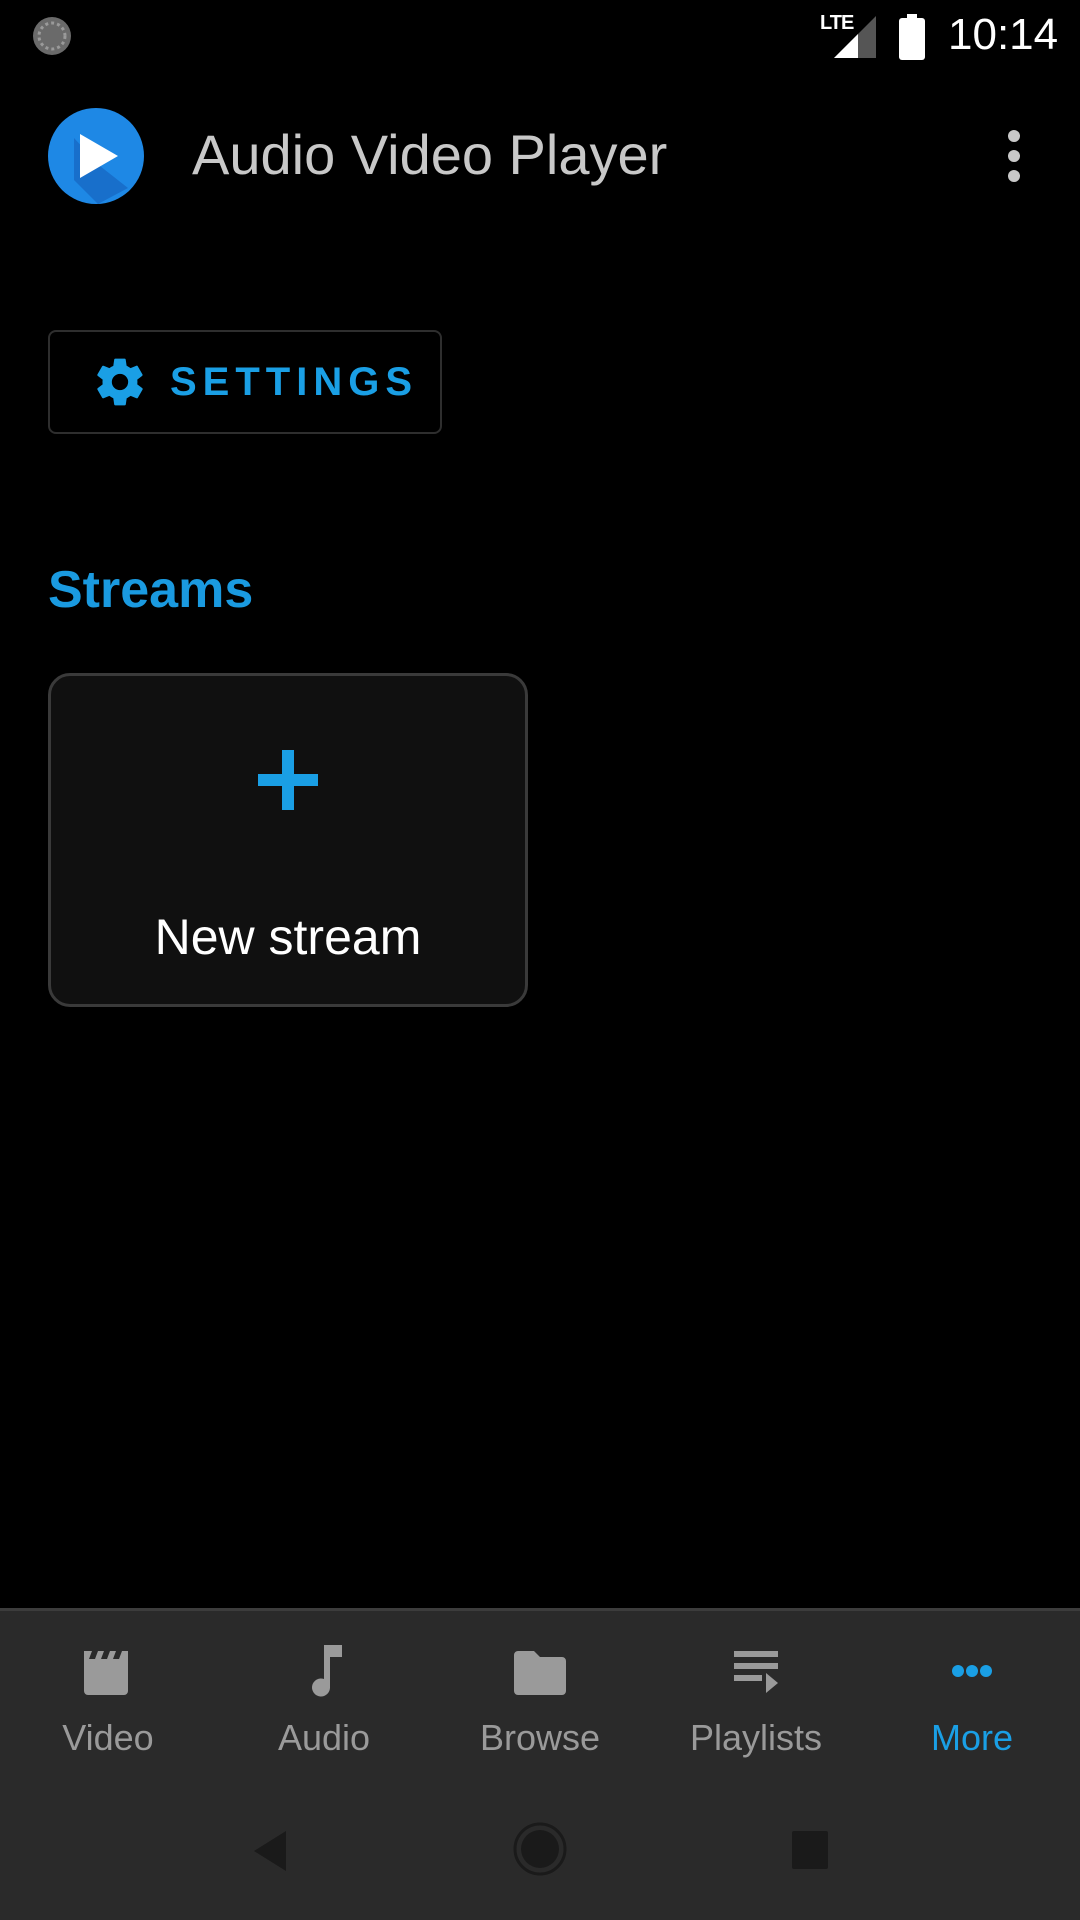 The width and height of the screenshot is (1080, 1920). I want to click on nav-label: Video, so click(108, 1737).